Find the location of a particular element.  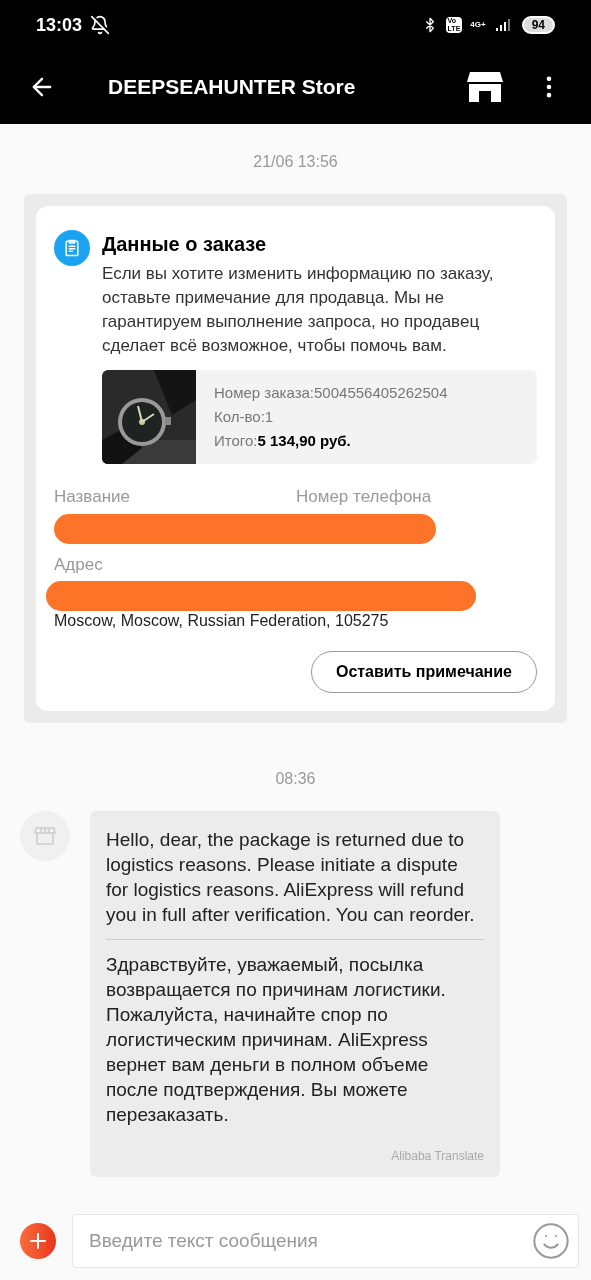

translated-text: Здравствуйте, уважаемый, посылка возвращается по причинам логистики. Пожалуйста, начинайте спор по логистическим причинам. AliExpress вернет вам деньги в полном объеме после подтверждения. Вы можете перезаказать. is located at coordinates (276, 1040).